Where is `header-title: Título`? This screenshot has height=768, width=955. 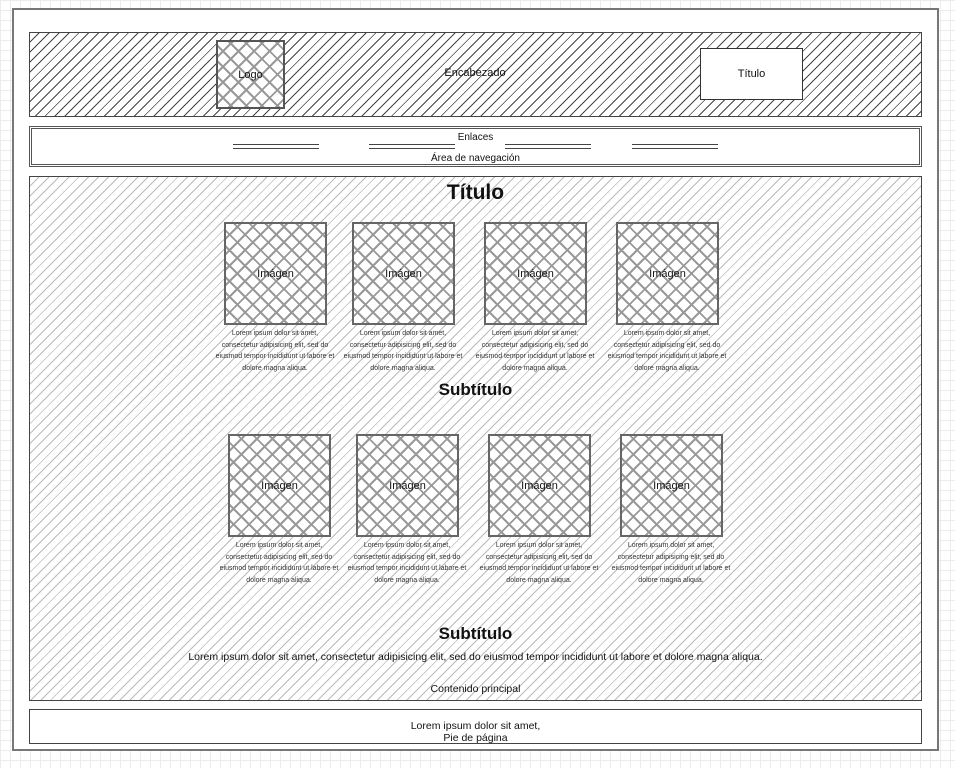
header-title: Título is located at coordinates (751, 74).